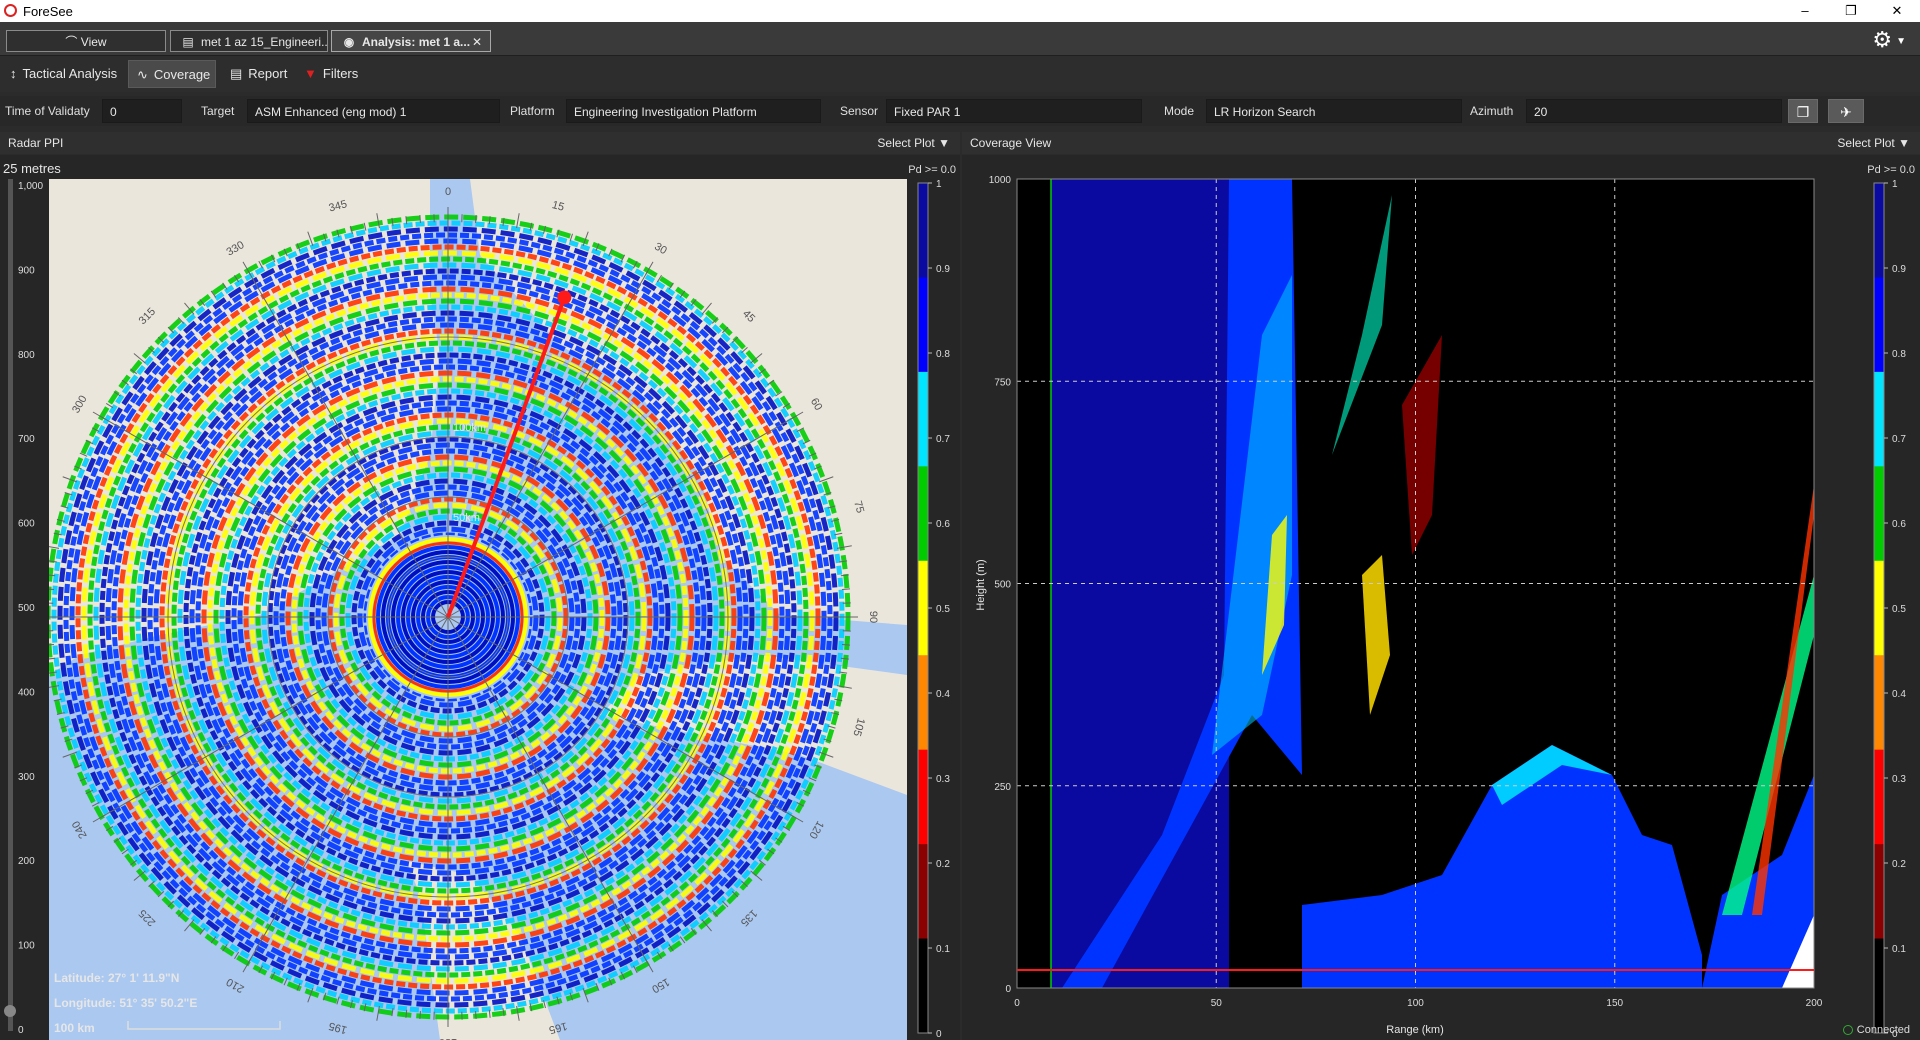 This screenshot has height=1040, width=1920. I want to click on aircraft-button: ✈, so click(1846, 111).